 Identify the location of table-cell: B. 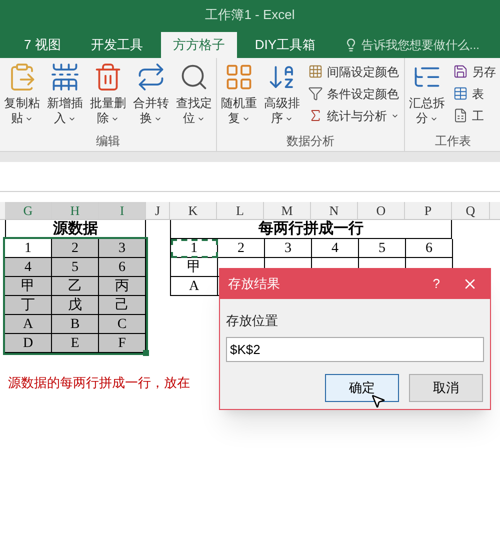
(75, 324).